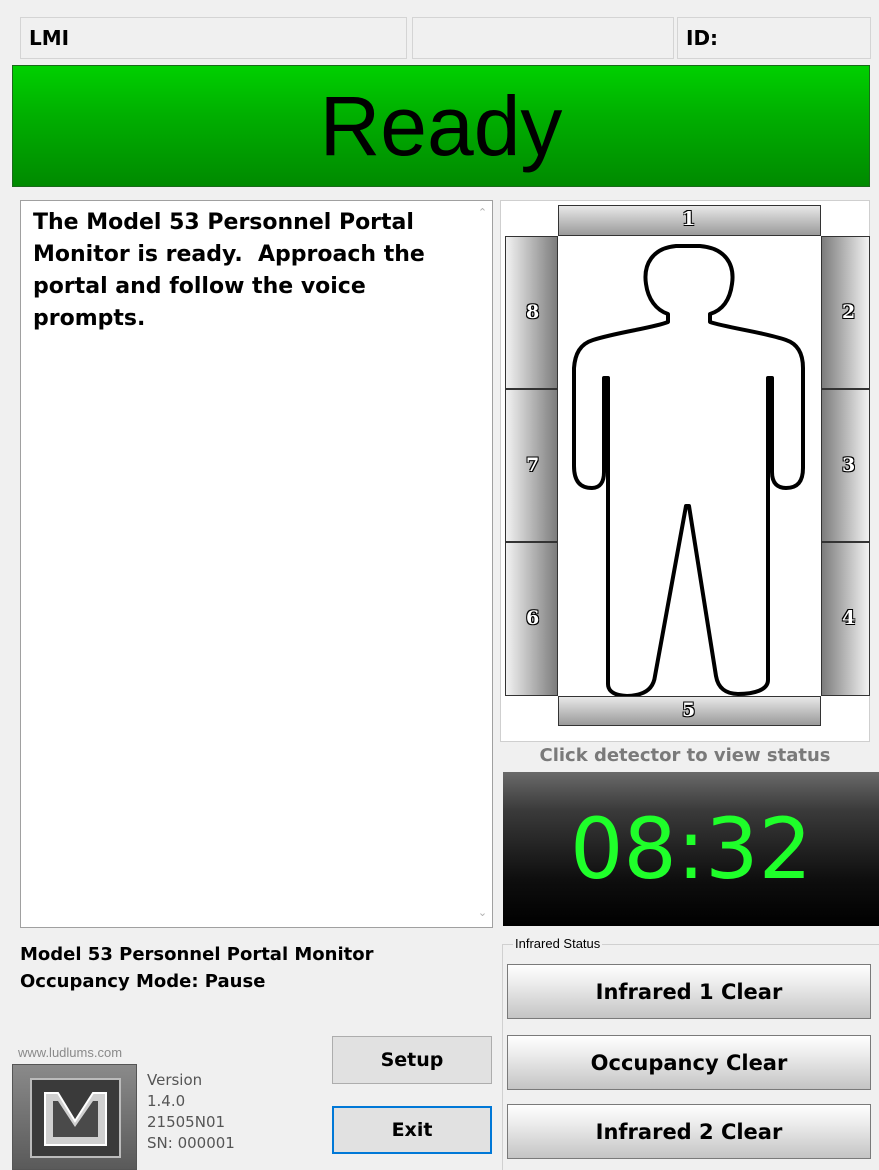 The image size is (879, 1170). What do you see at coordinates (849, 618) in the screenshot?
I see `detector-4-label: 4` at bounding box center [849, 618].